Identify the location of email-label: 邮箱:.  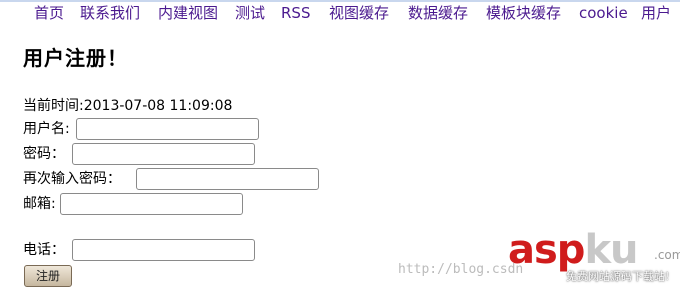
(39, 204).